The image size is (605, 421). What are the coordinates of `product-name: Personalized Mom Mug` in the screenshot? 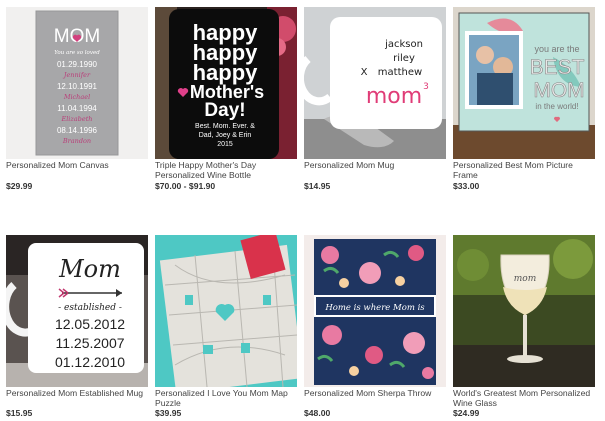 It's located at (375, 165).